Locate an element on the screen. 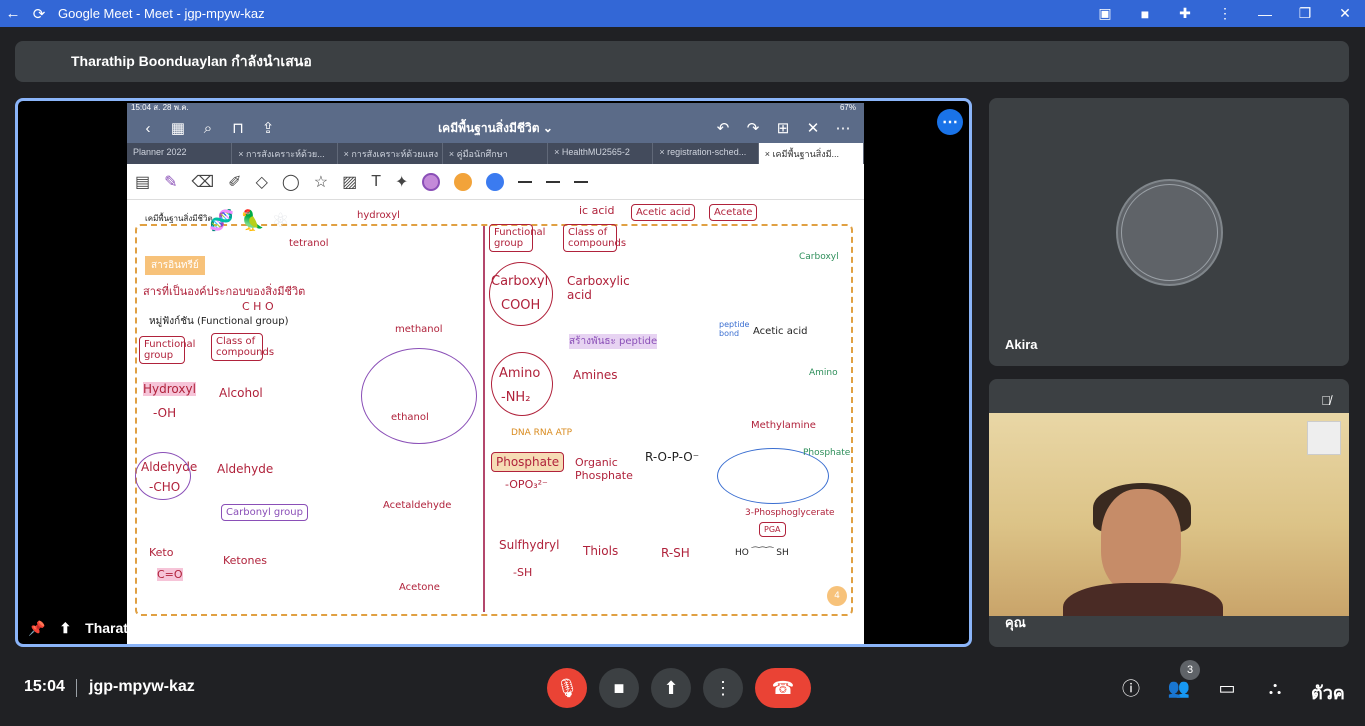 The image size is (1365, 726). note-amines: Amines is located at coordinates (595, 375).